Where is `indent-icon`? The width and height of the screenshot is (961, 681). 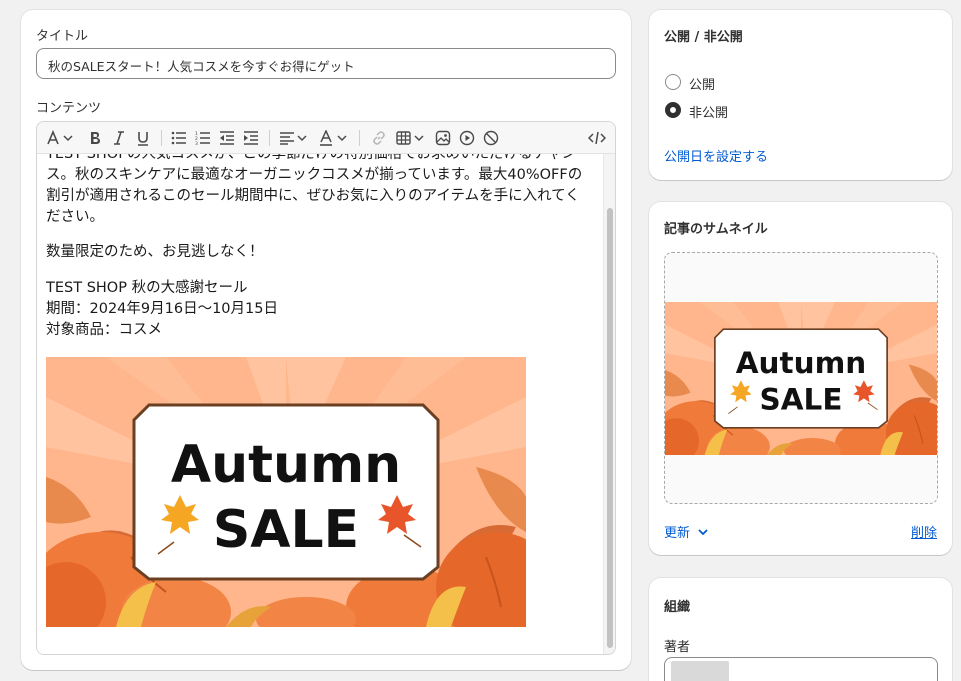 indent-icon is located at coordinates (251, 138).